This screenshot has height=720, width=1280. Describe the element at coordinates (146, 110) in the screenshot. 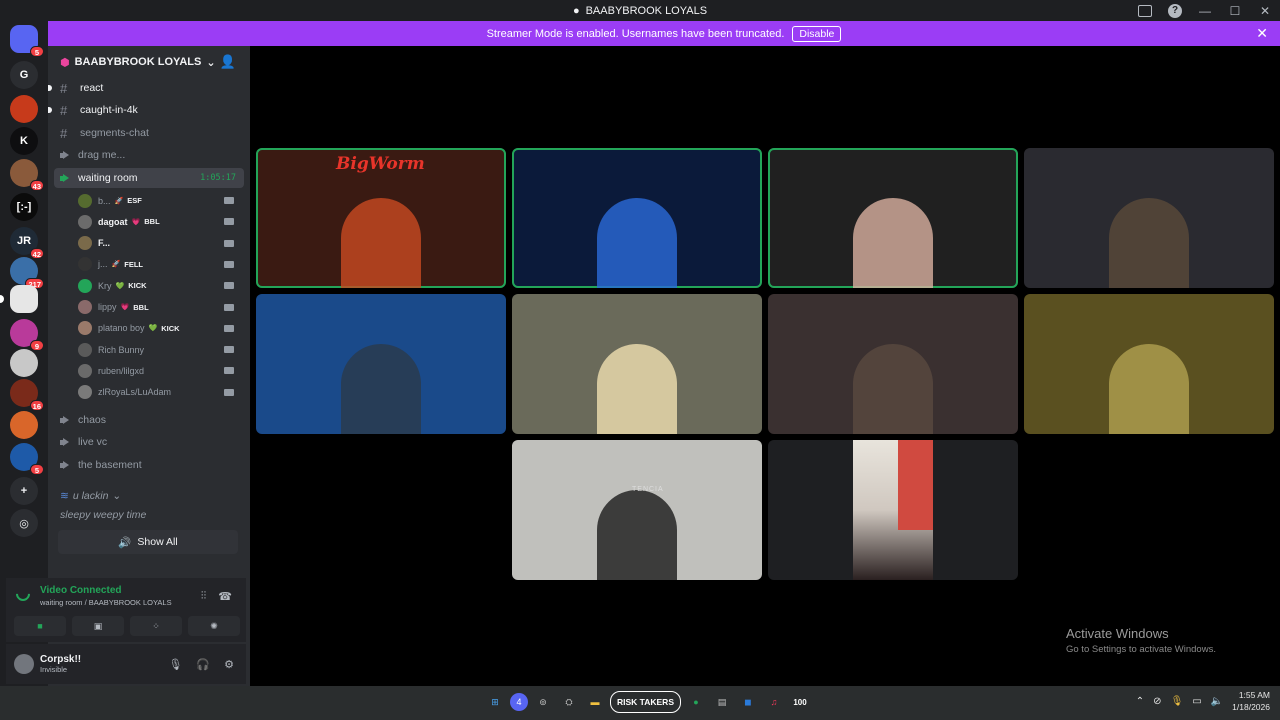

I see `channel-caught-in-4k: # caught-in-4k` at that location.